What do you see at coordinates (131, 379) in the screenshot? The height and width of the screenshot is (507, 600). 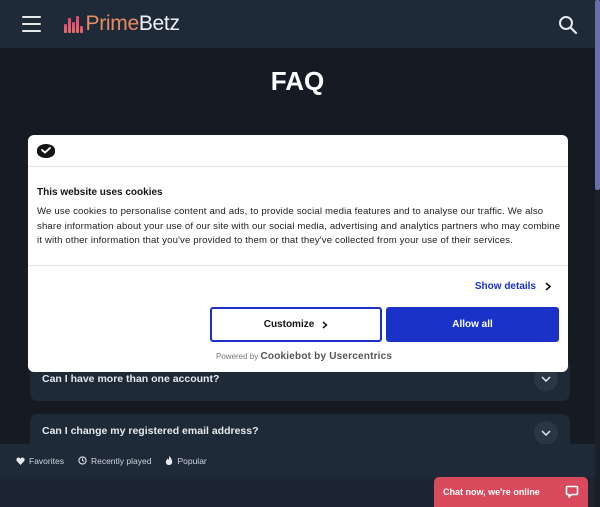 I see `faq-question: Can I have more than one account?` at bounding box center [131, 379].